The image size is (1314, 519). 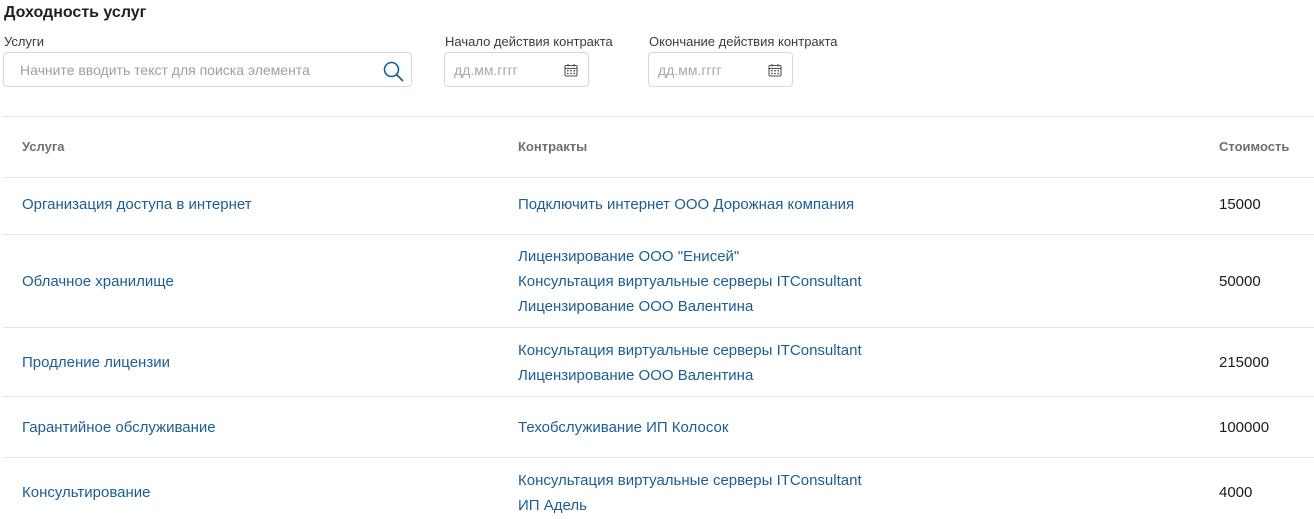 I want to click on column-header-contracts: Контракты, so click(x=552, y=146).